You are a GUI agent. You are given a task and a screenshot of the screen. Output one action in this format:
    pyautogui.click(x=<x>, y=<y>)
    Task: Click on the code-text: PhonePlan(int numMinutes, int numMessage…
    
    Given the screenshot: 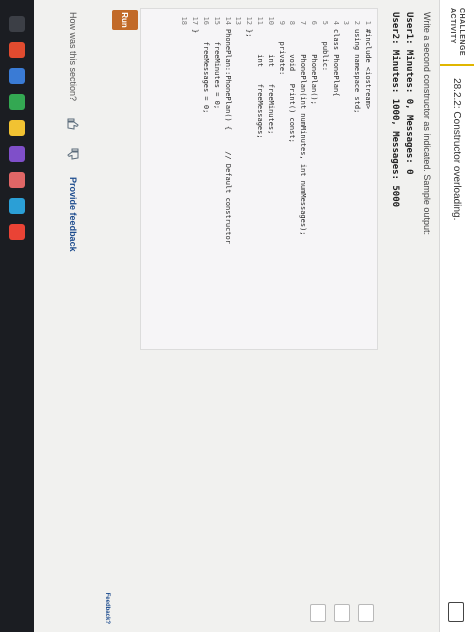 What is the action you would take?
    pyautogui.click(x=303, y=132)
    